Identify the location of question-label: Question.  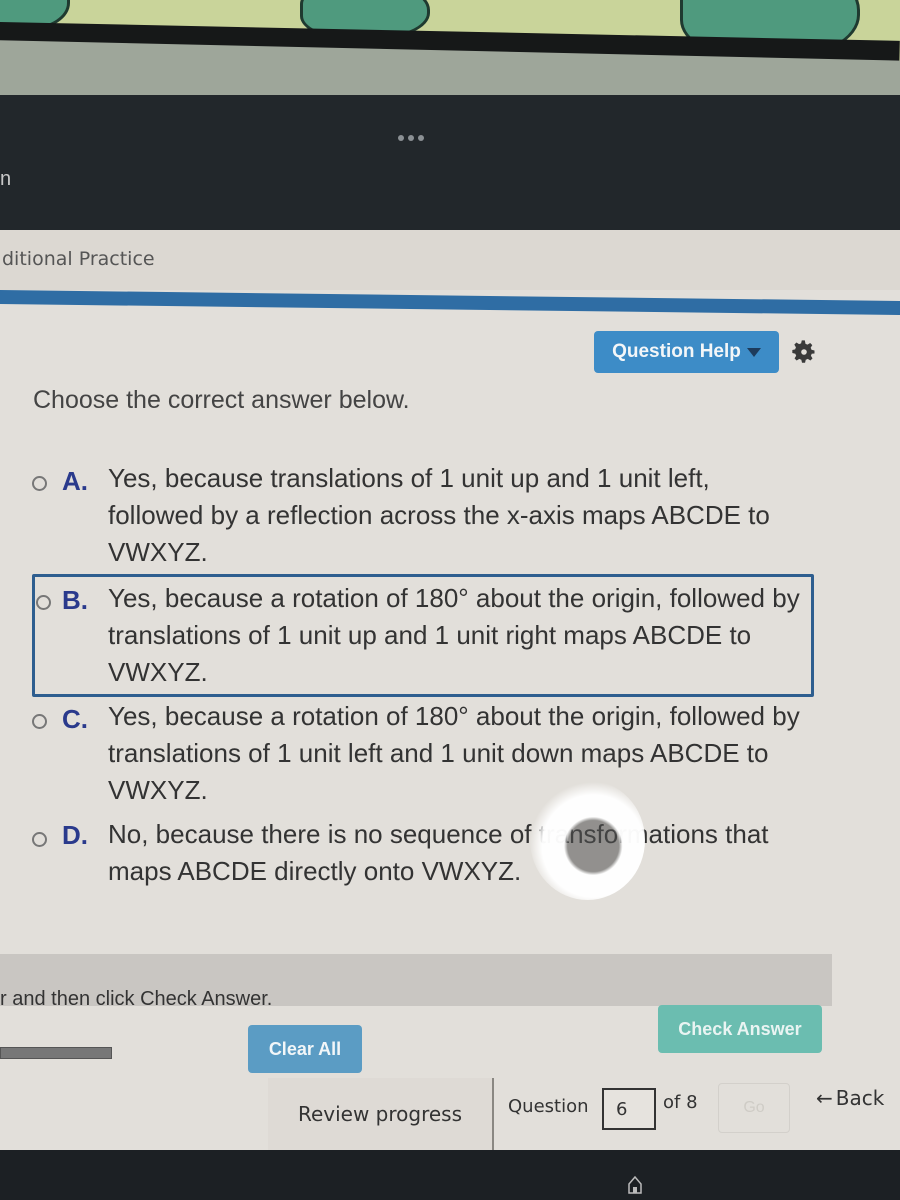
(548, 1106).